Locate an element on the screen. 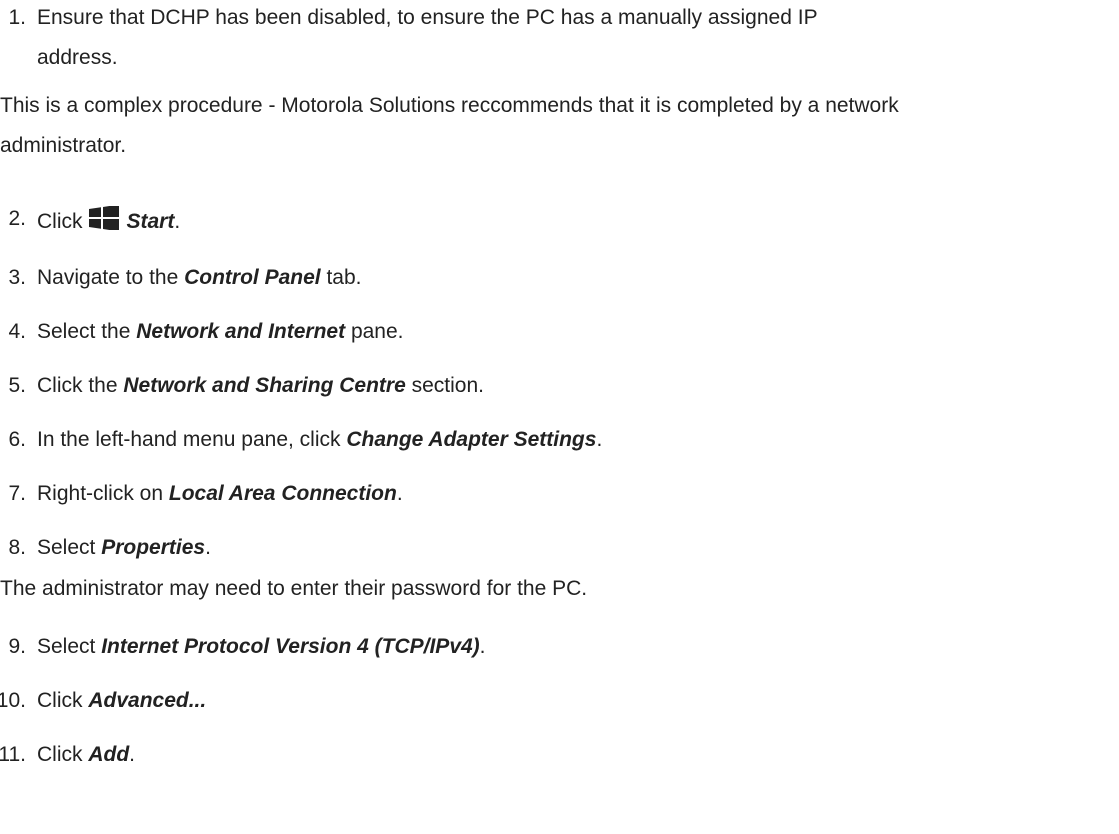  step-text: section. is located at coordinates (444, 385).